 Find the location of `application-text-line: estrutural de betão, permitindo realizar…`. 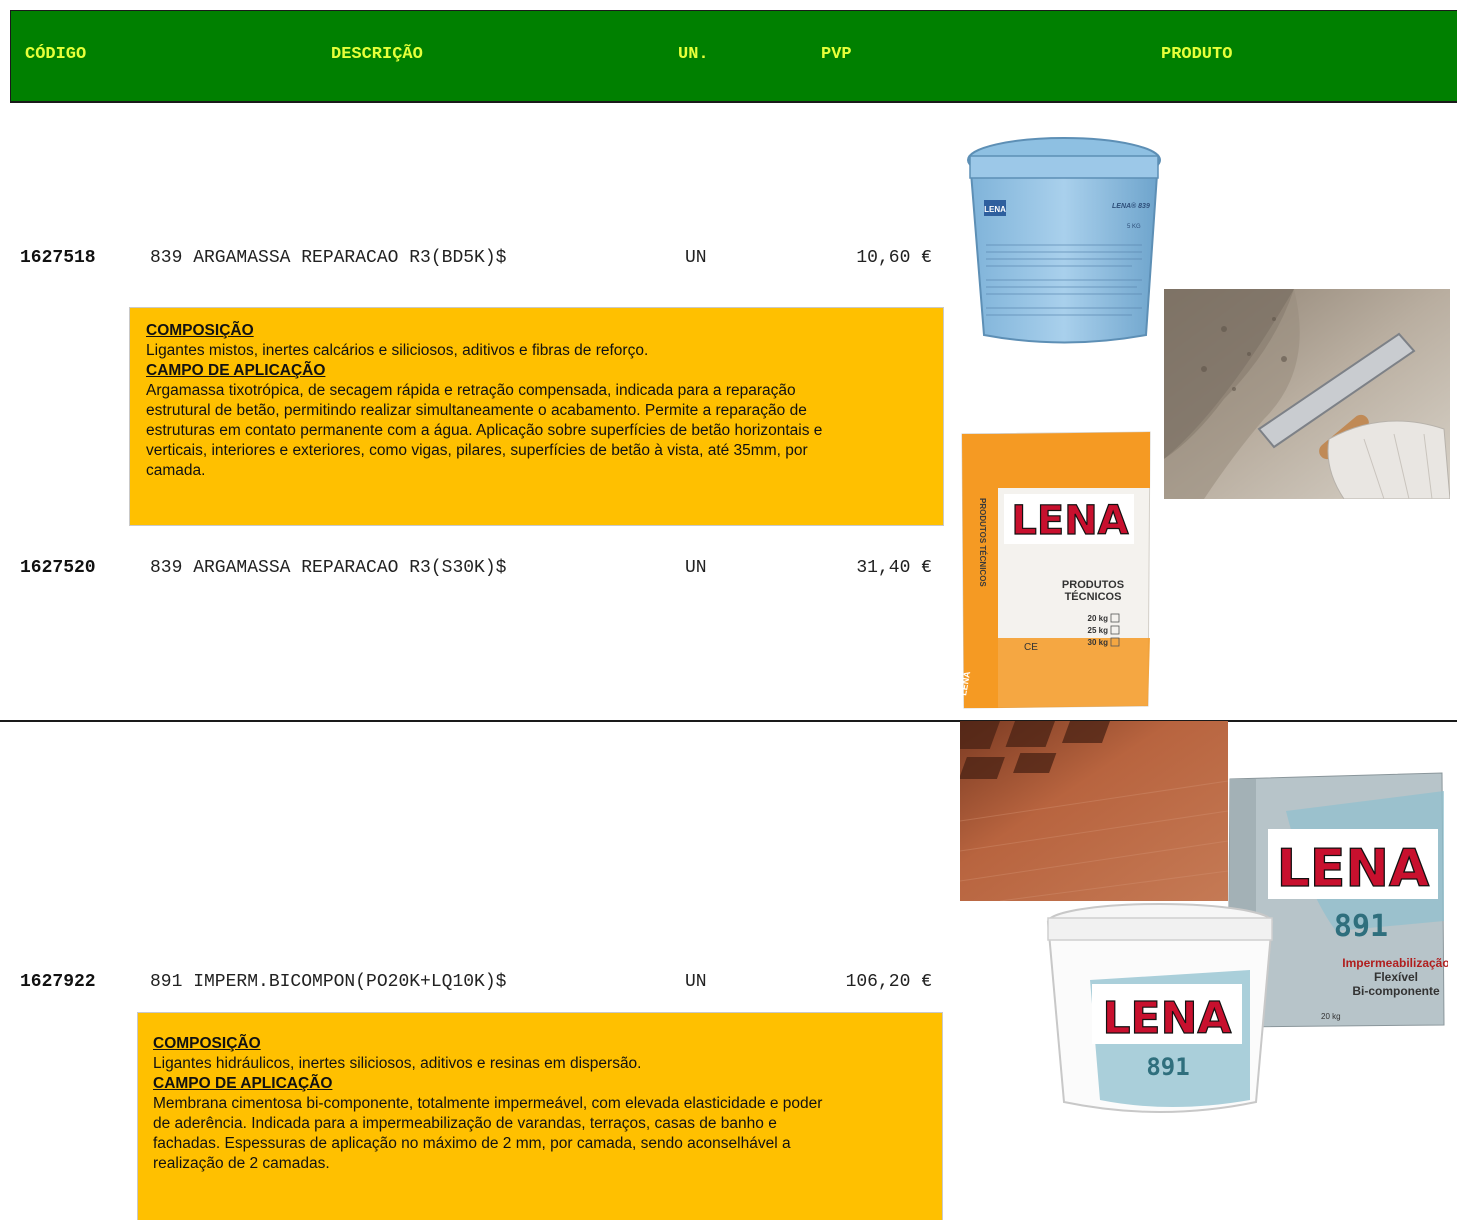

application-text-line: estrutural de betão, permitindo realizar… is located at coordinates (476, 410).